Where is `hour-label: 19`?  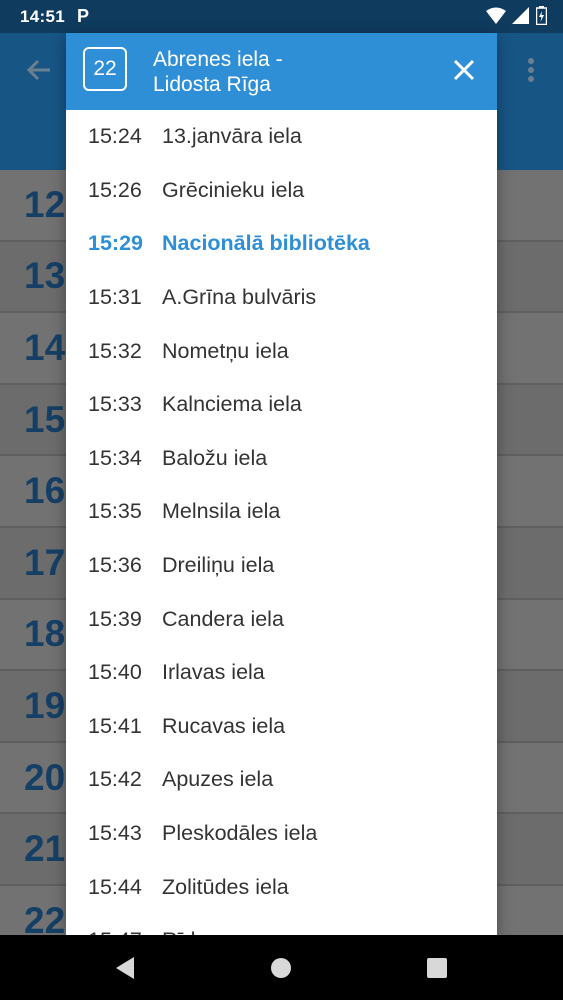
hour-label: 19 is located at coordinates (45, 705).